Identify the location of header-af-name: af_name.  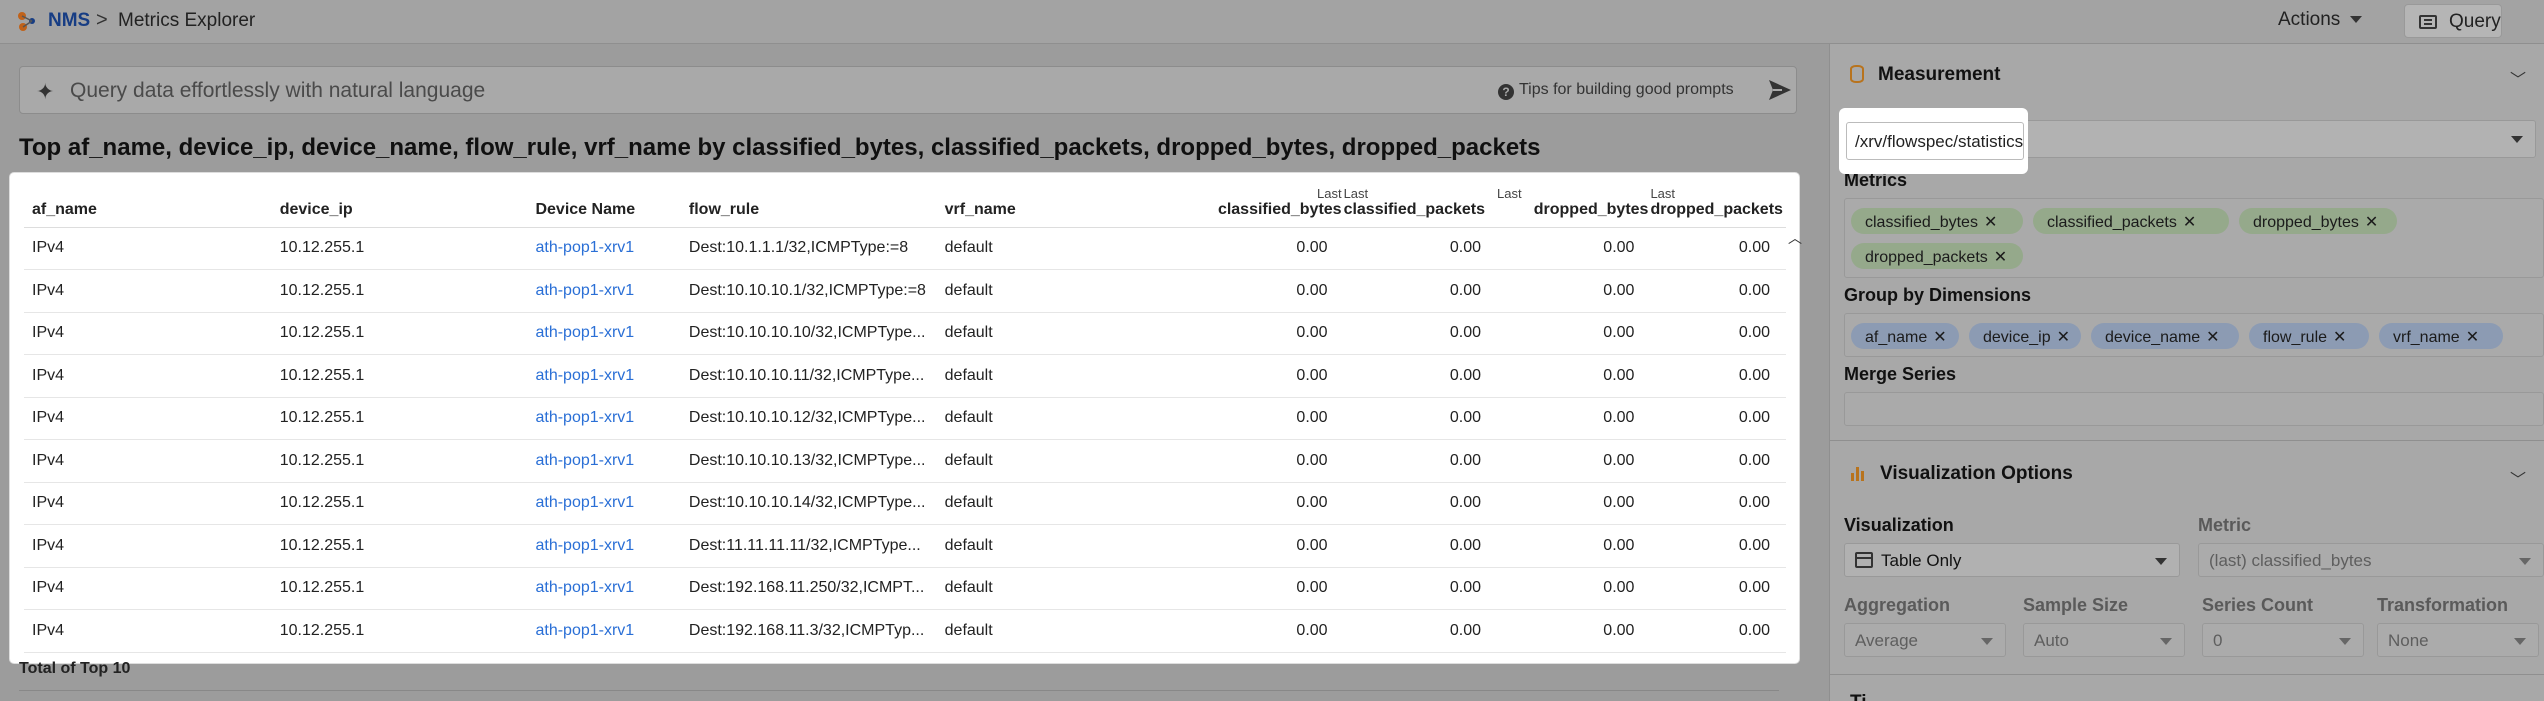
(152, 202).